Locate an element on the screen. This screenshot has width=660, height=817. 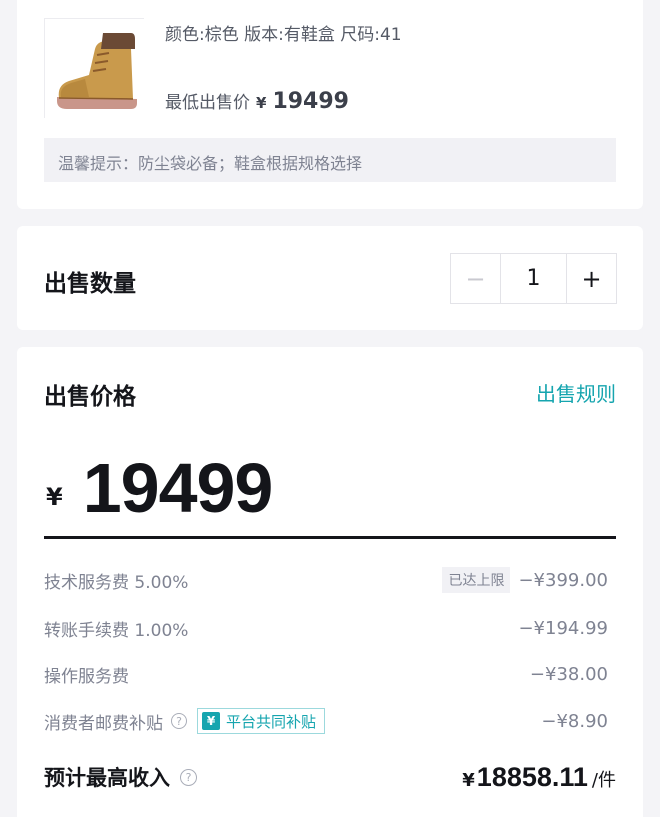
expected-income-row: 预计最高收入 ? ¥ 18858.11 /件 is located at coordinates (330, 777).